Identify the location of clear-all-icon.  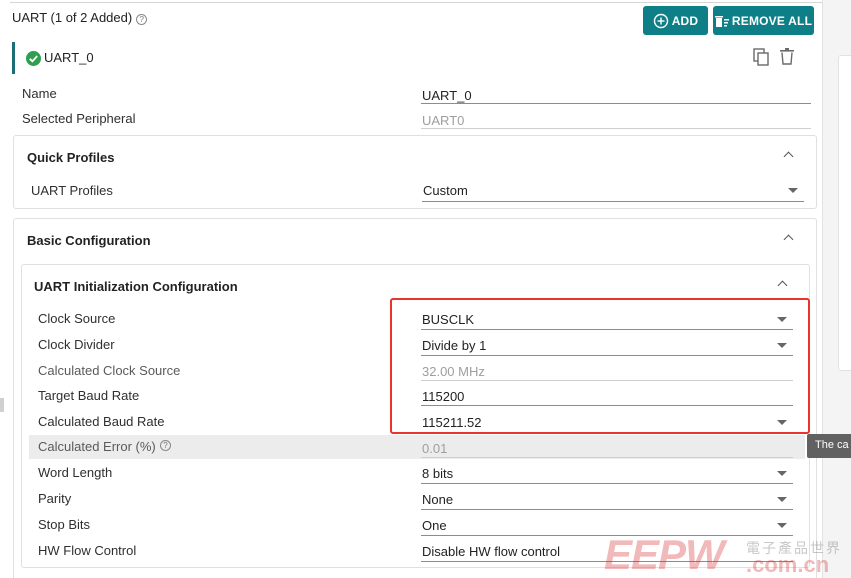
(721, 21).